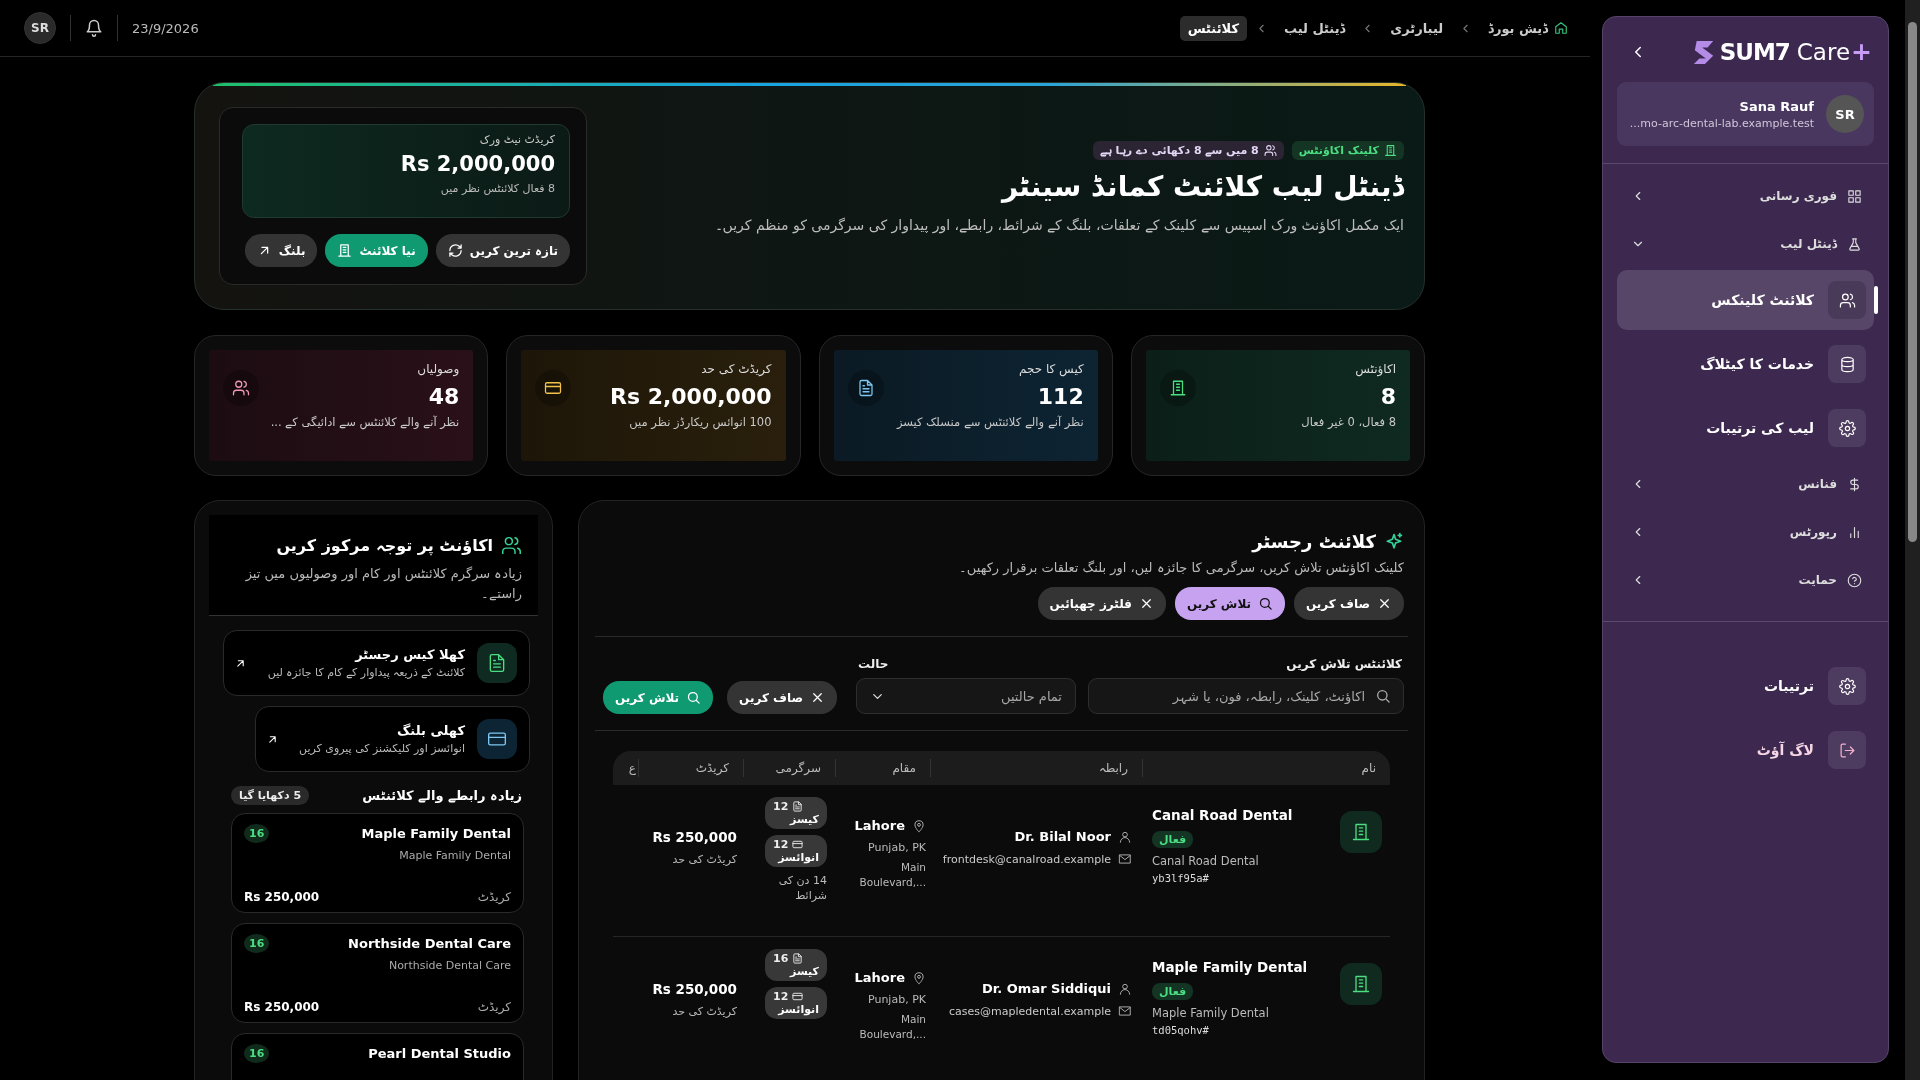 The width and height of the screenshot is (1920, 1080). What do you see at coordinates (1854, 580) in the screenshot?
I see `help-icon` at bounding box center [1854, 580].